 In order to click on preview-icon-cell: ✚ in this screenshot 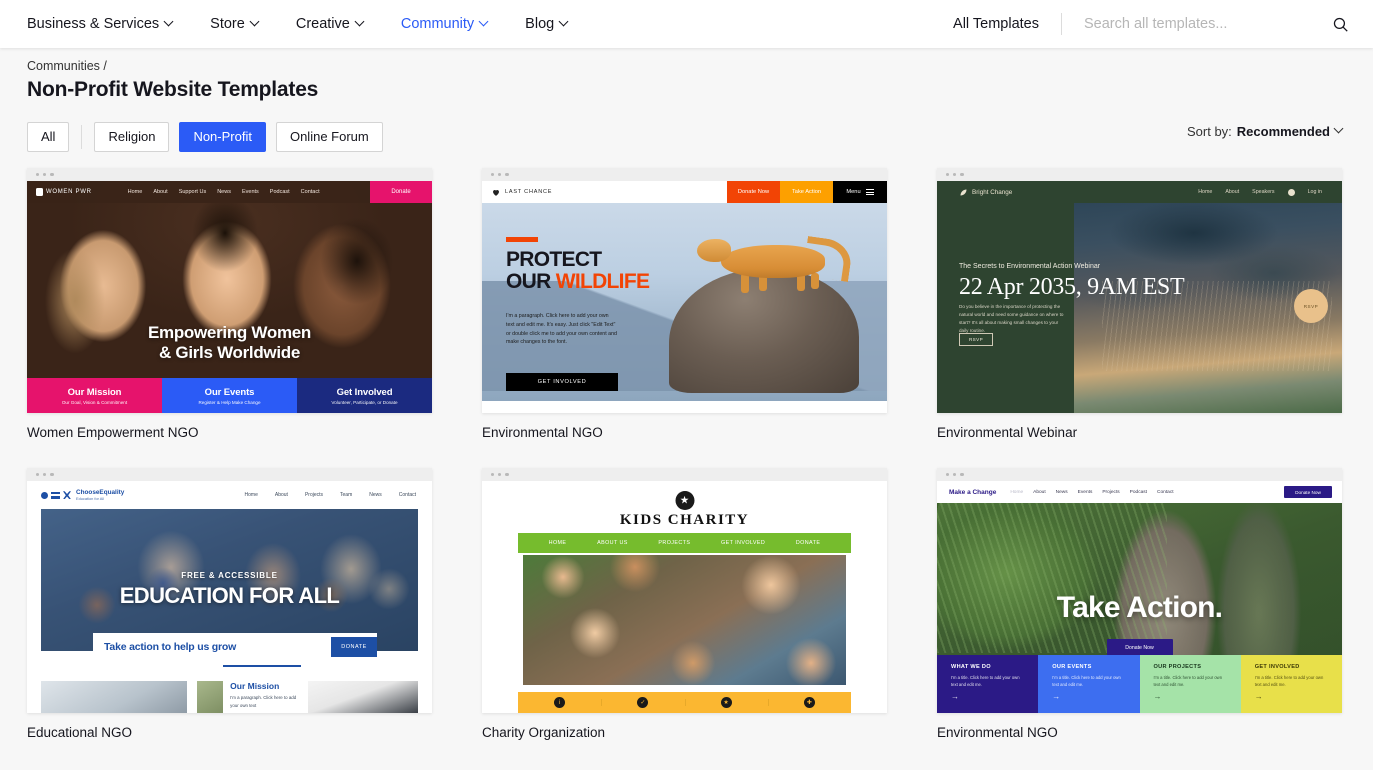, I will do `click(809, 703)`.